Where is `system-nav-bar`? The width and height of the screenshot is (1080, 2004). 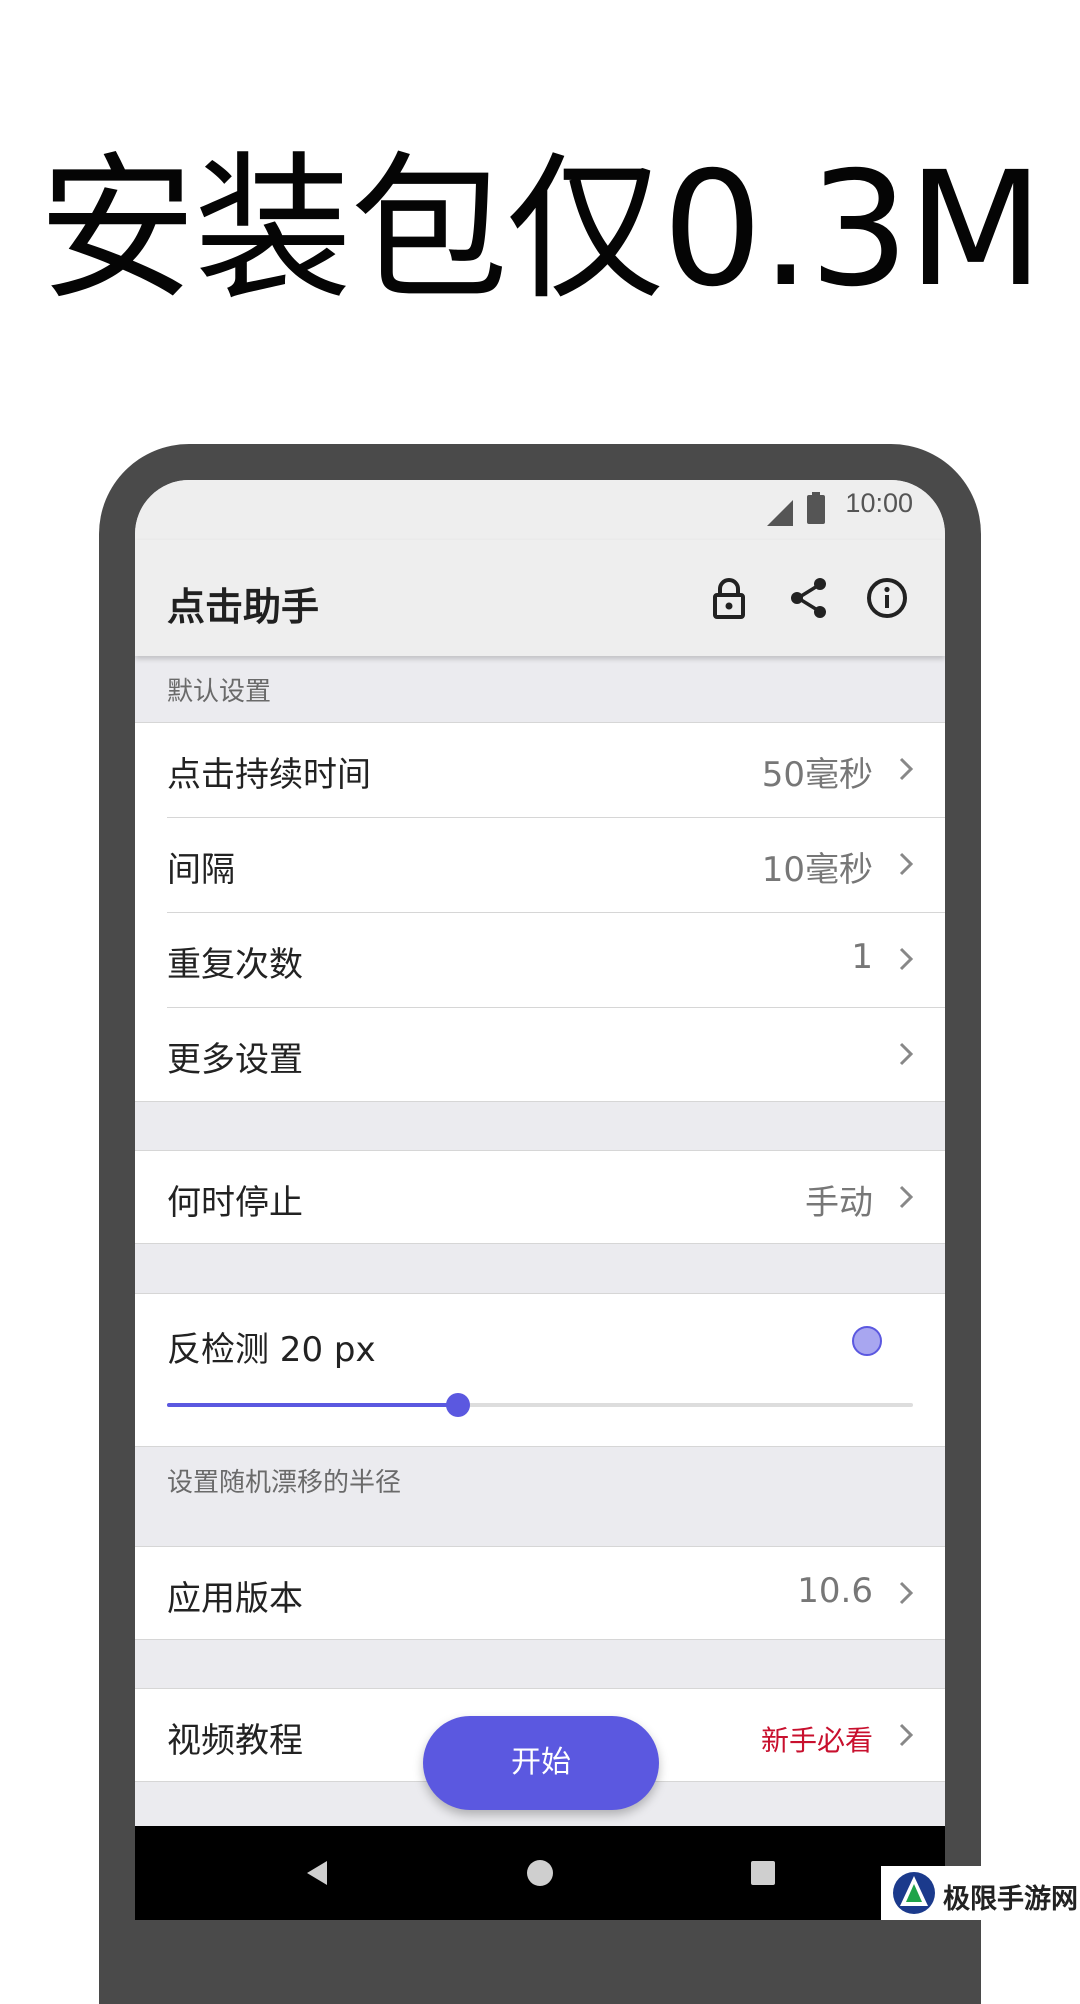
system-nav-bar is located at coordinates (540, 1873).